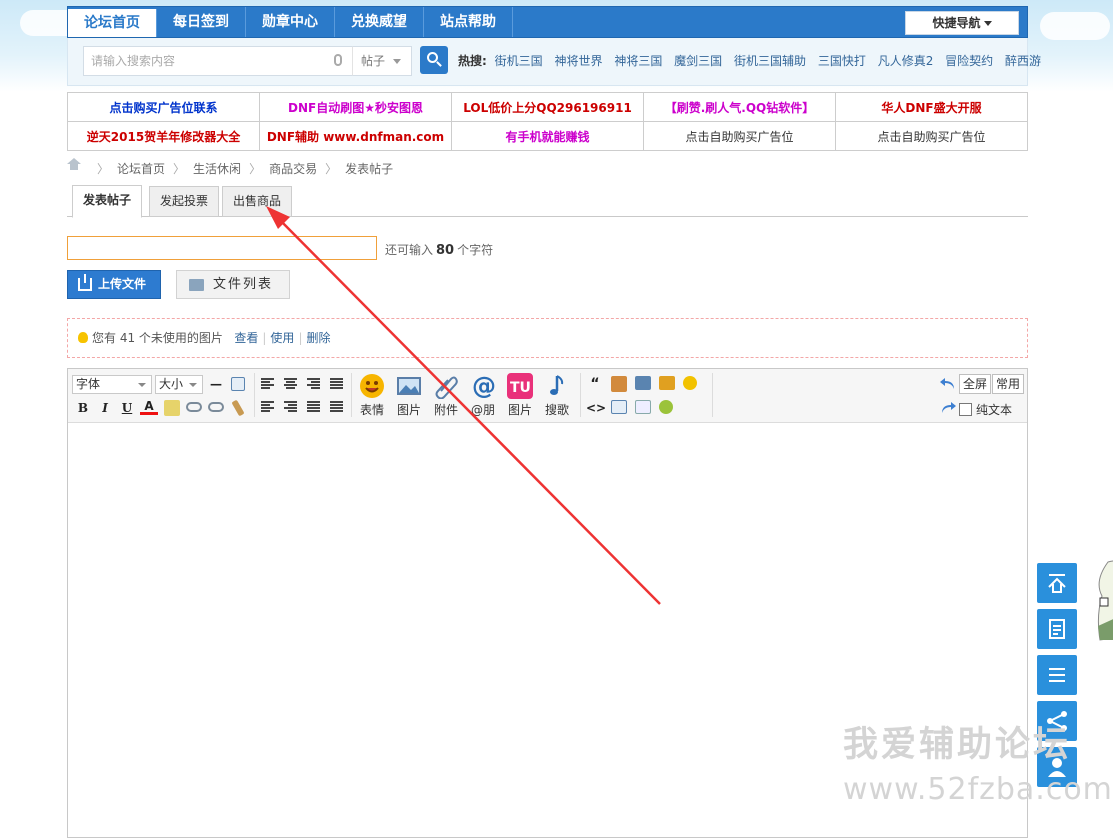  What do you see at coordinates (965, 409) in the screenshot?
I see `plain-text-checkbox` at bounding box center [965, 409].